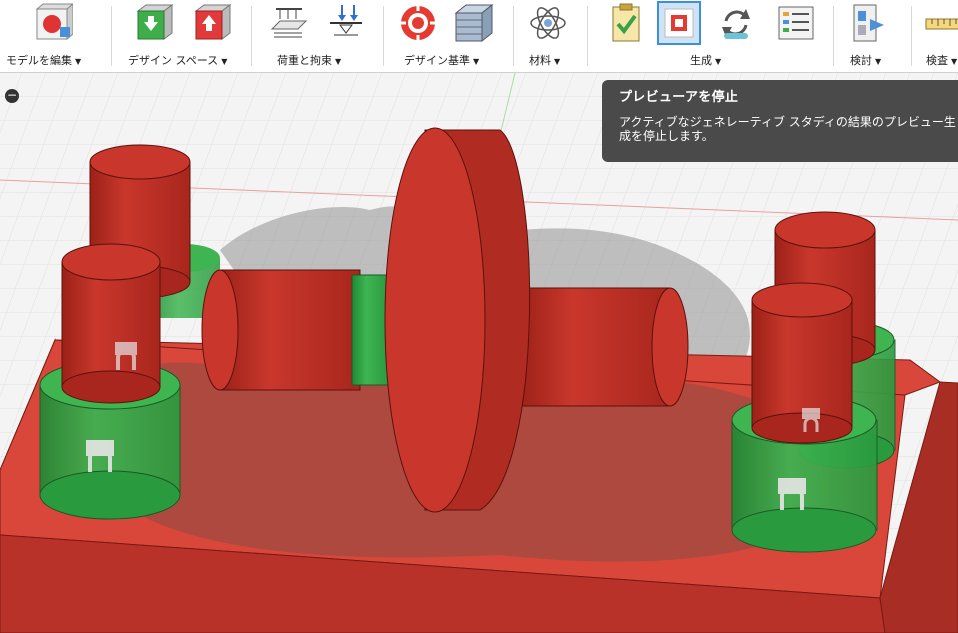 The height and width of the screenshot is (633, 958). What do you see at coordinates (544, 60) in the screenshot?
I see `group-label-materials: 材料 ▼` at bounding box center [544, 60].